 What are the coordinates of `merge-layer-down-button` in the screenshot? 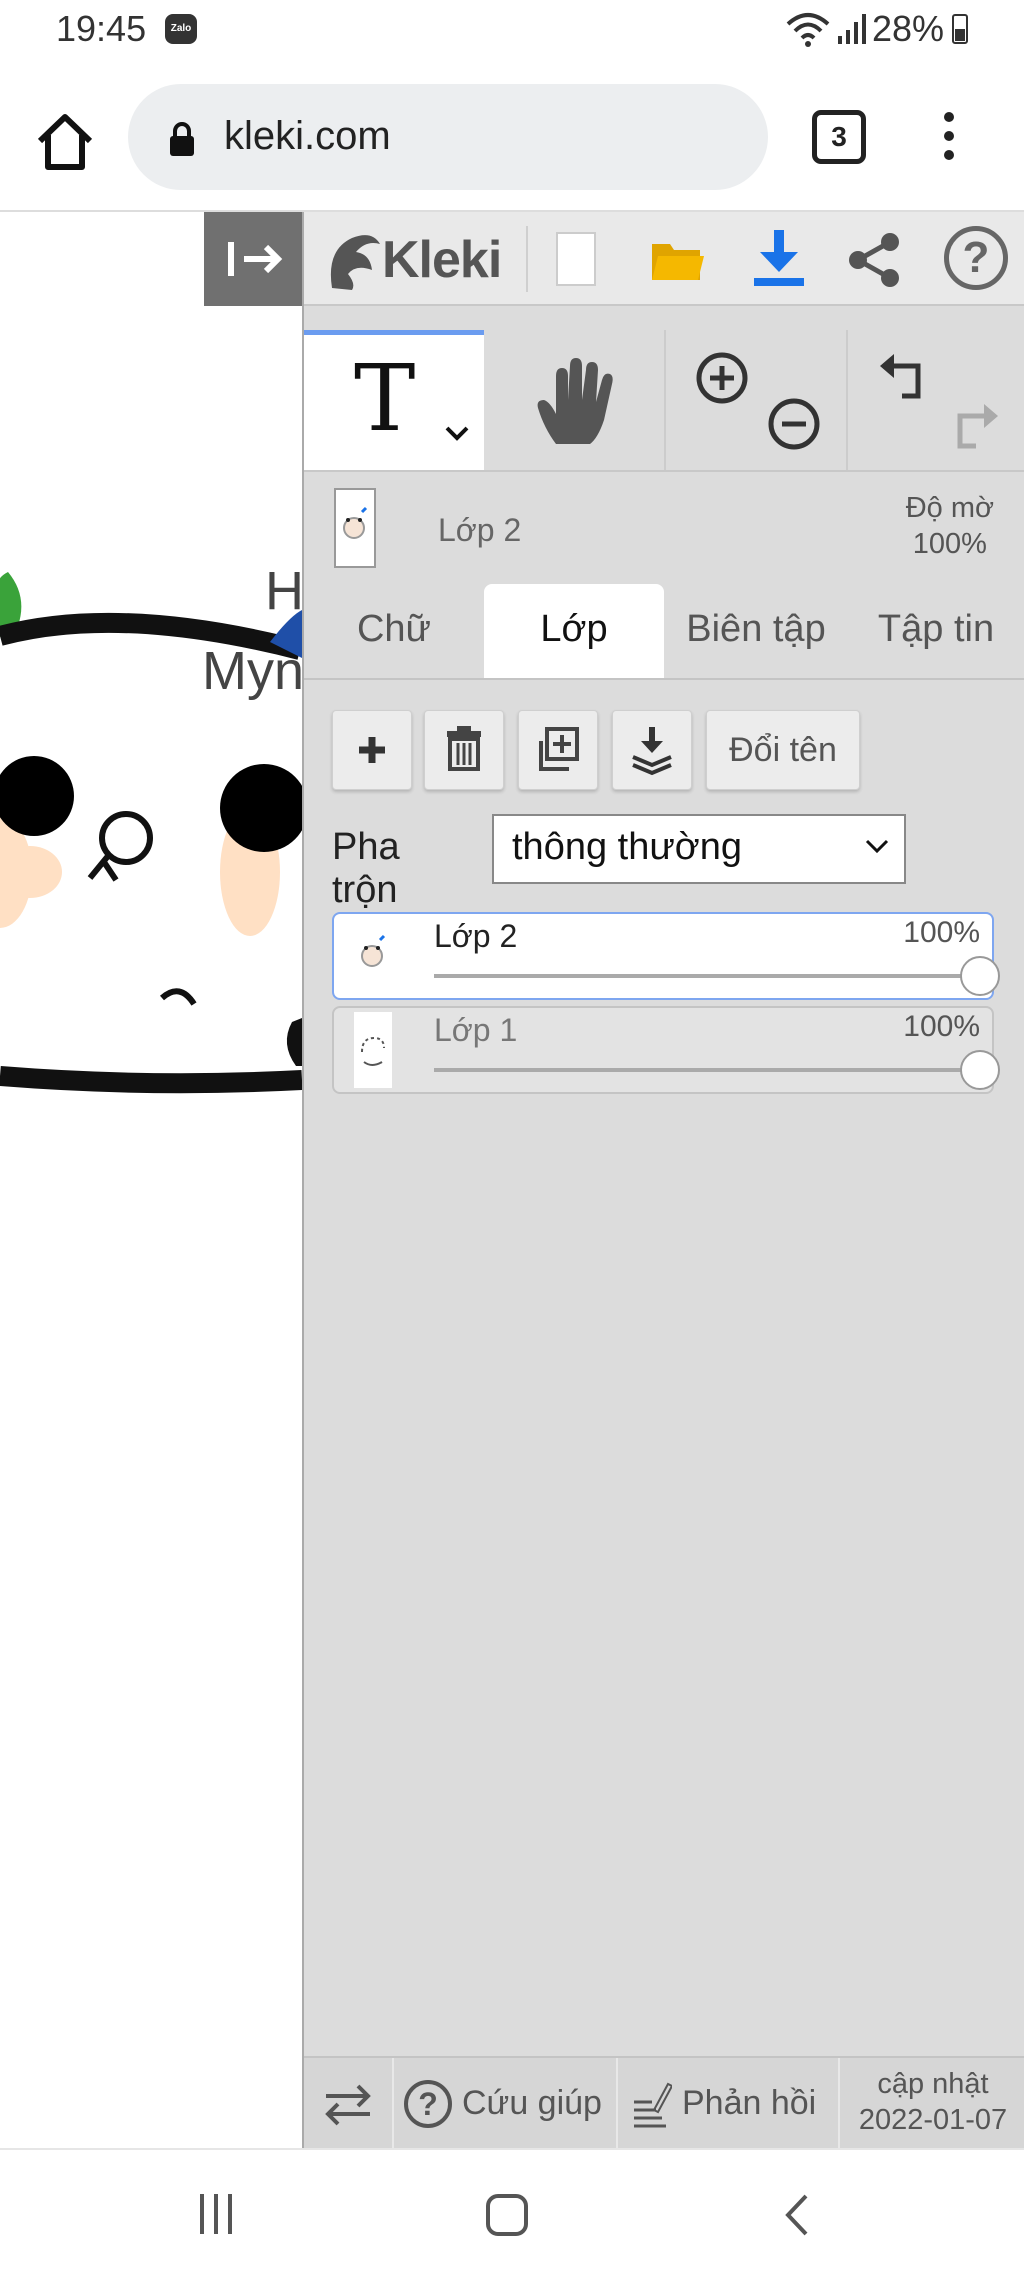 It's located at (652, 750).